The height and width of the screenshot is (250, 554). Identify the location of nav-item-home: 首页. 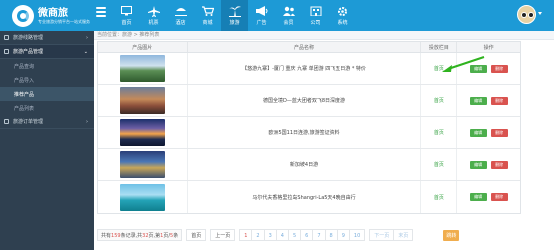
(126, 15).